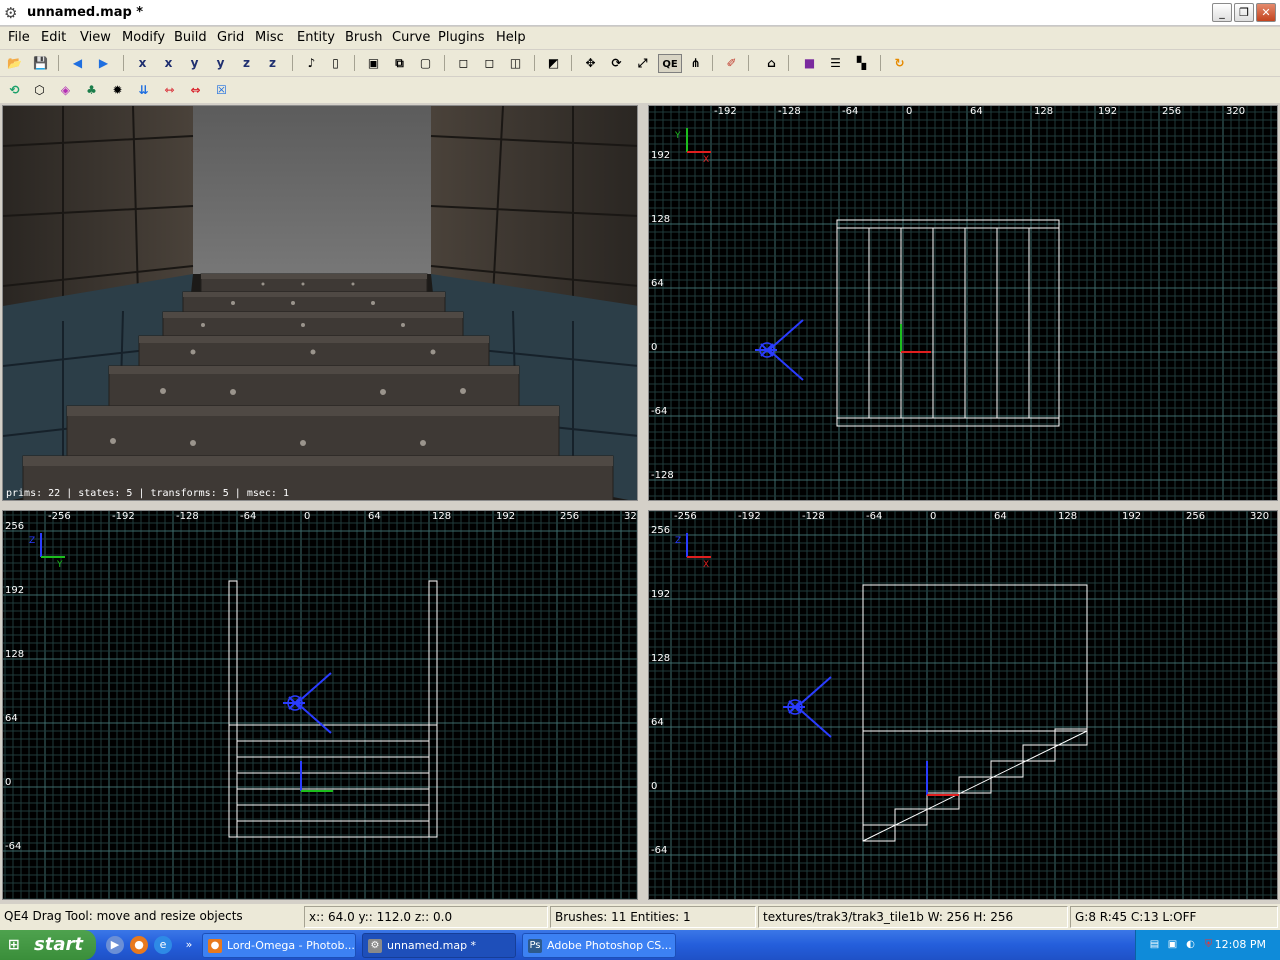  What do you see at coordinates (590, 63) in the screenshot?
I see `translate-icon: ✥` at bounding box center [590, 63].